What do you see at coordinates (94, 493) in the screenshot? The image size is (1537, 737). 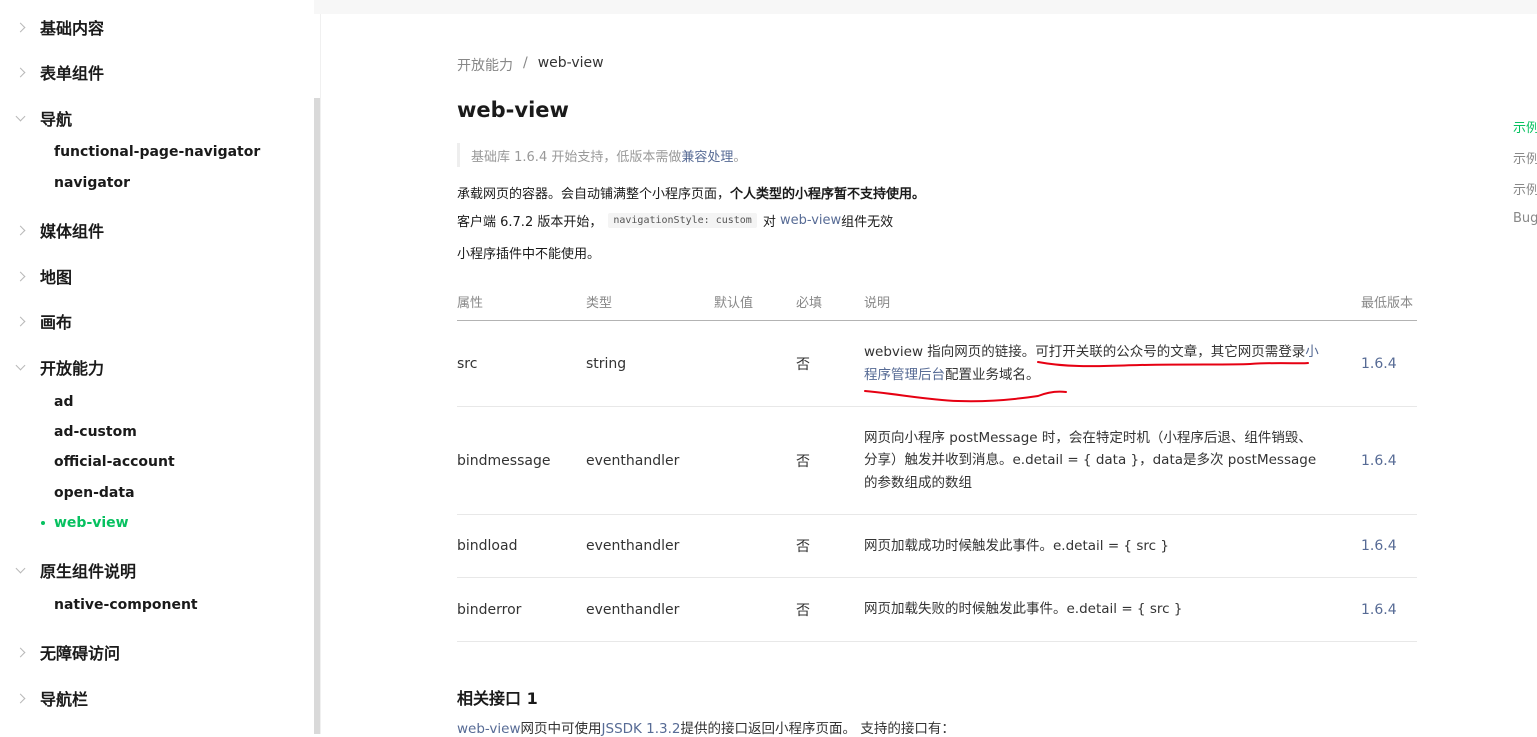 I see `sidebar-item-open-data: open-data` at bounding box center [94, 493].